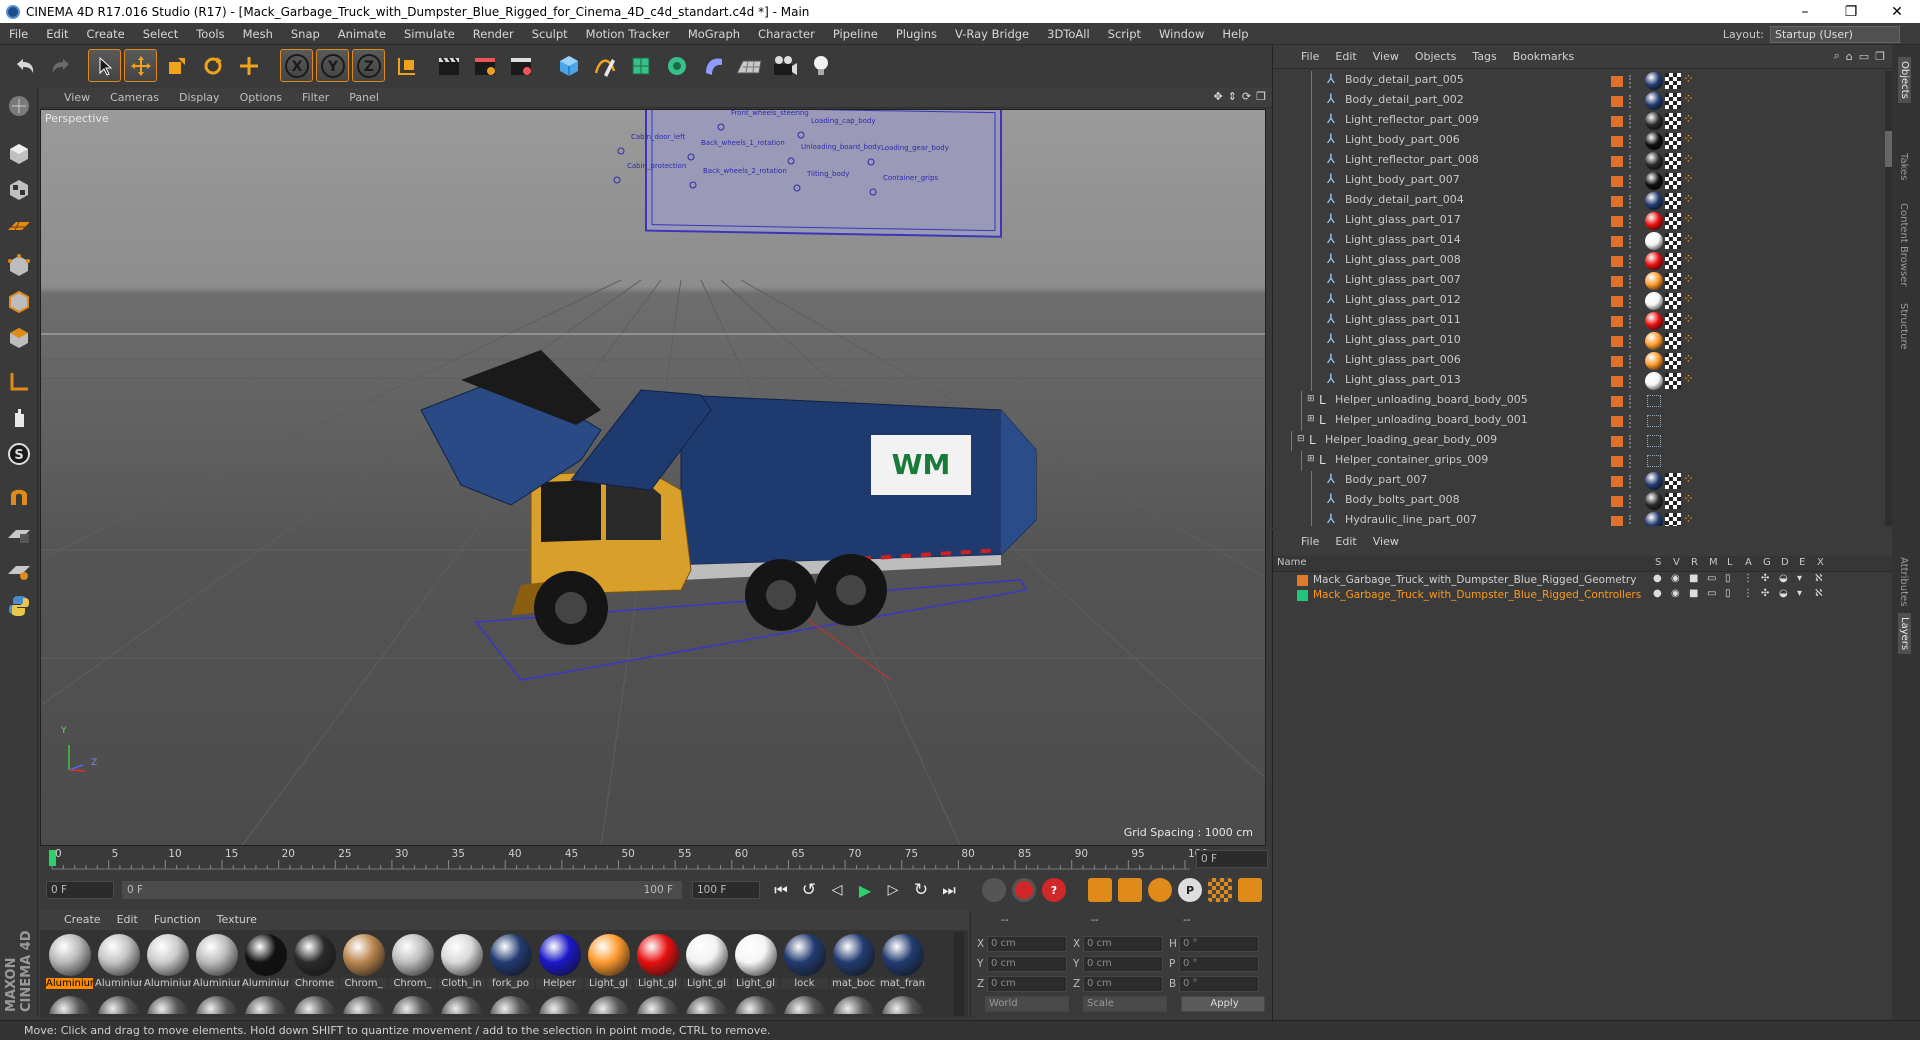 Image resolution: width=1920 pixels, height=1040 pixels. What do you see at coordinates (176, 65) in the screenshot?
I see `scale-tool-button` at bounding box center [176, 65].